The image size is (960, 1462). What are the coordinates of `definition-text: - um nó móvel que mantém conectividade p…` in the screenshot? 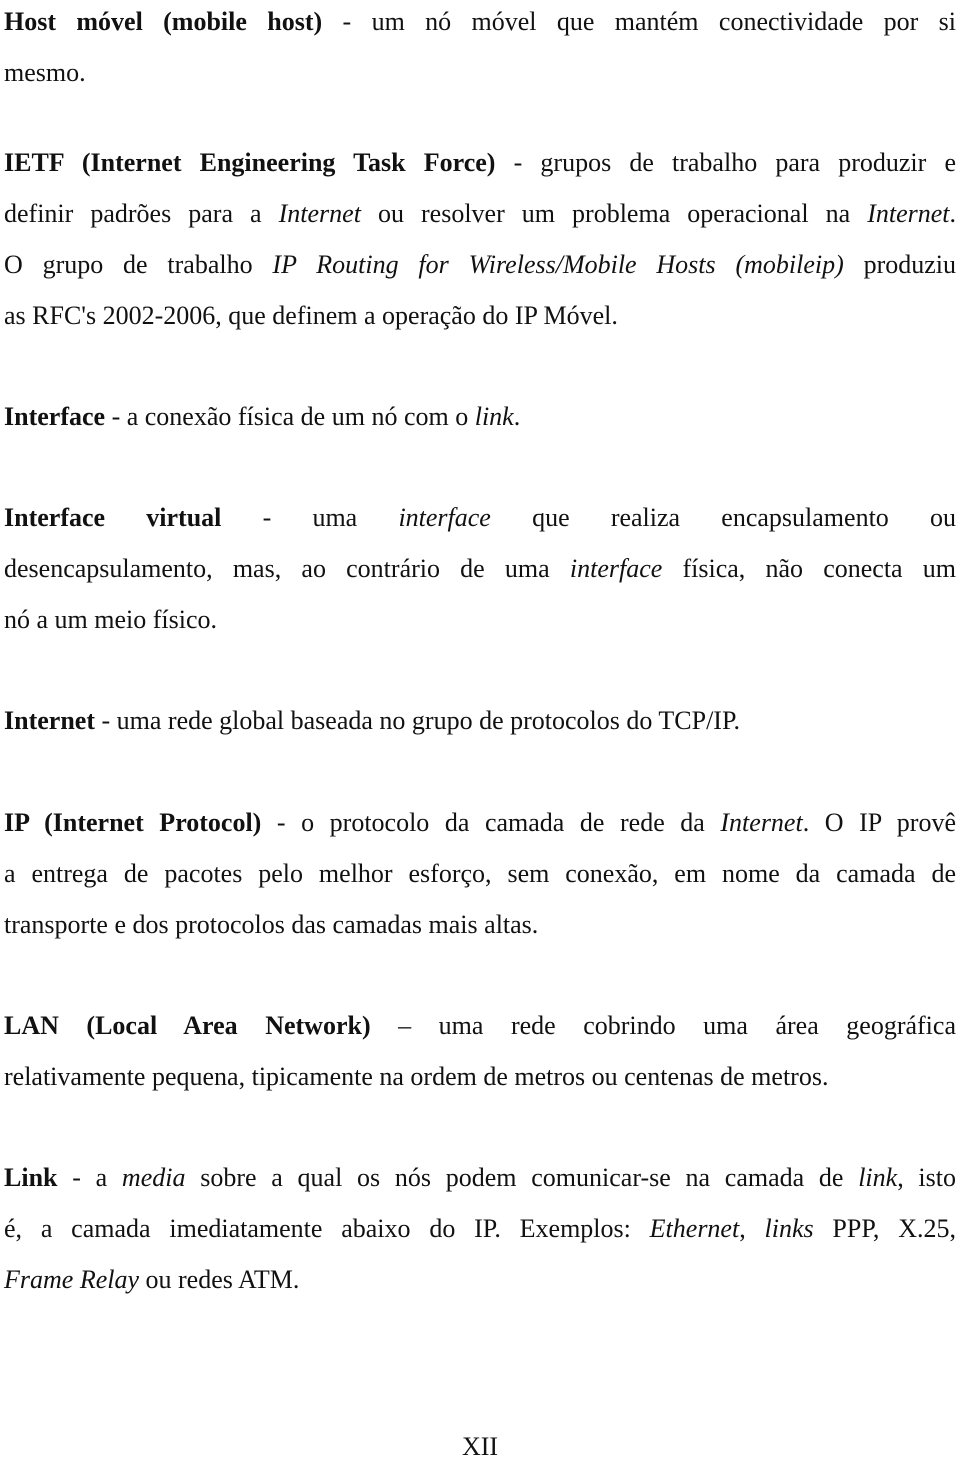 It's located at (639, 21).